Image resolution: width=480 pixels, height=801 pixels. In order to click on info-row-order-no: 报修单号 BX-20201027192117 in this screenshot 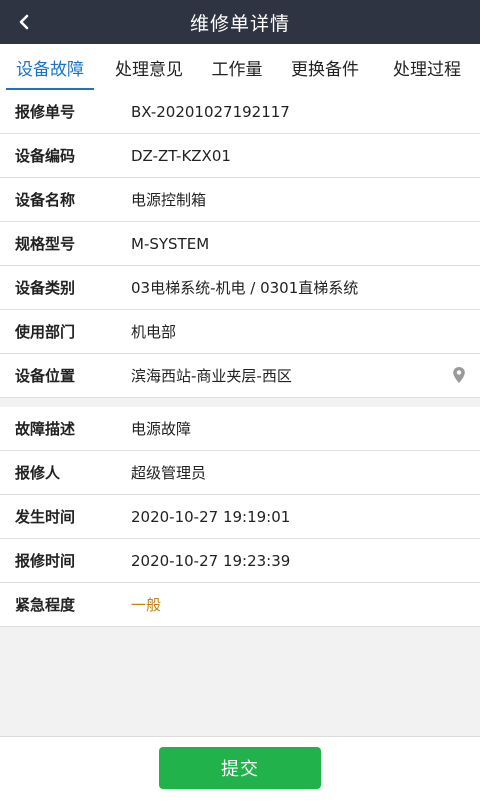, I will do `click(240, 112)`.